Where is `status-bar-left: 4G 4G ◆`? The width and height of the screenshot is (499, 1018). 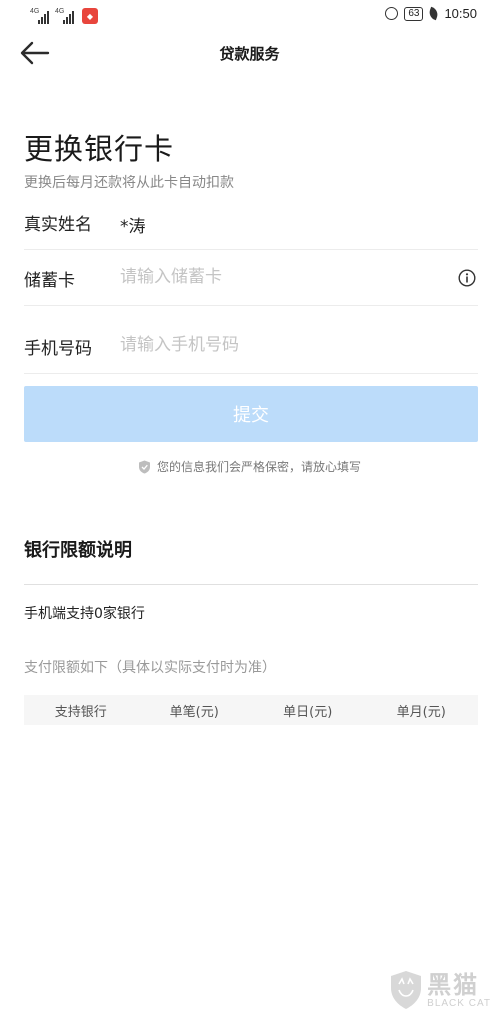 status-bar-left: 4G 4G ◆ is located at coordinates (64, 15).